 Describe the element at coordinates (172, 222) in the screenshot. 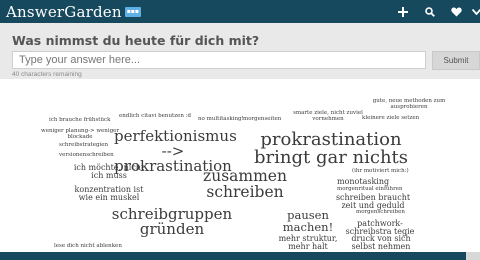

I see `cloud-word: schreibgruppen gründen` at that location.